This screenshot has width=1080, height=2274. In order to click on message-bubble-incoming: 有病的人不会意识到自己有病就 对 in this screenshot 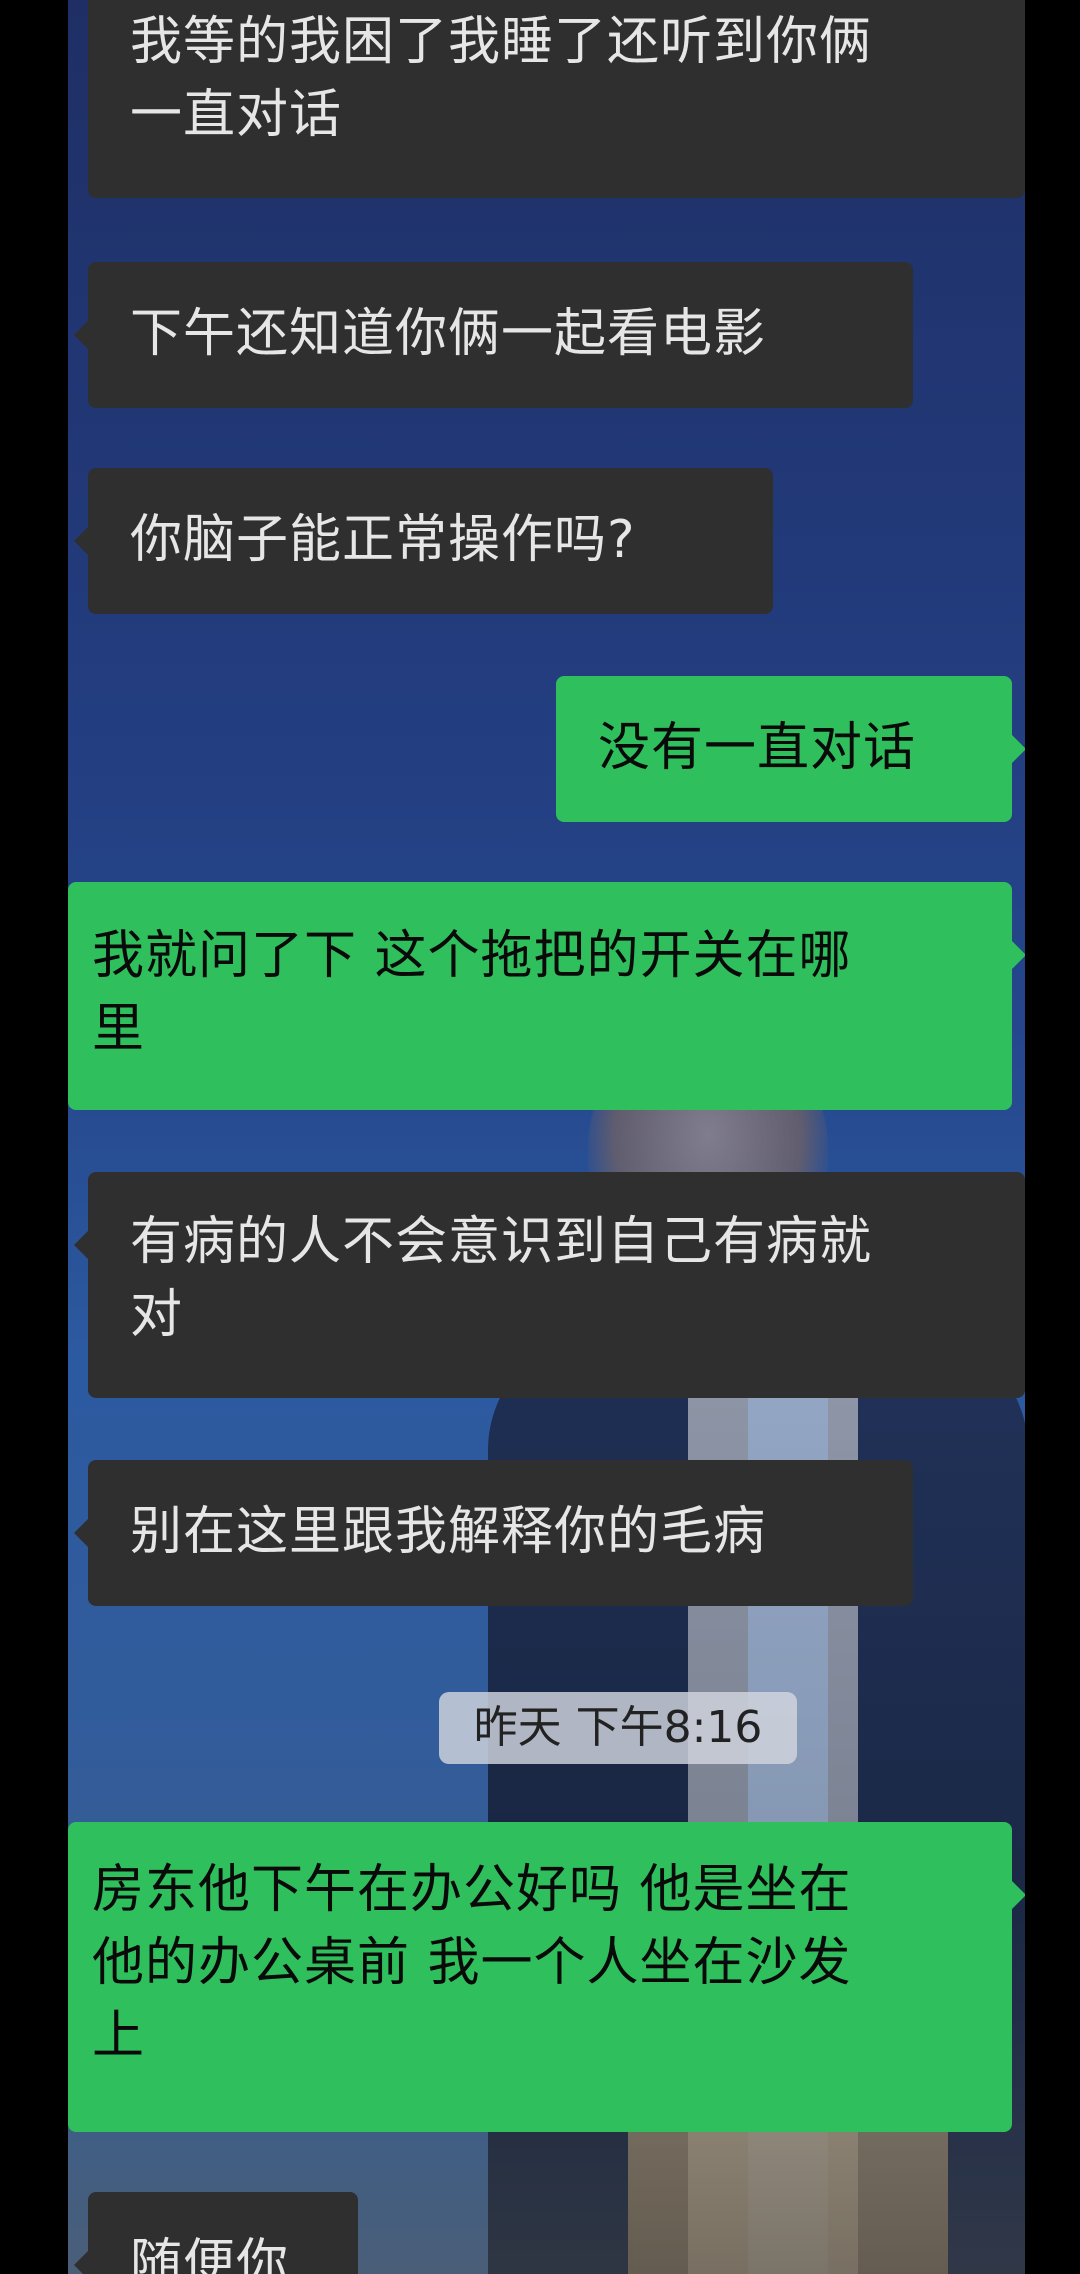, I will do `click(556, 1285)`.